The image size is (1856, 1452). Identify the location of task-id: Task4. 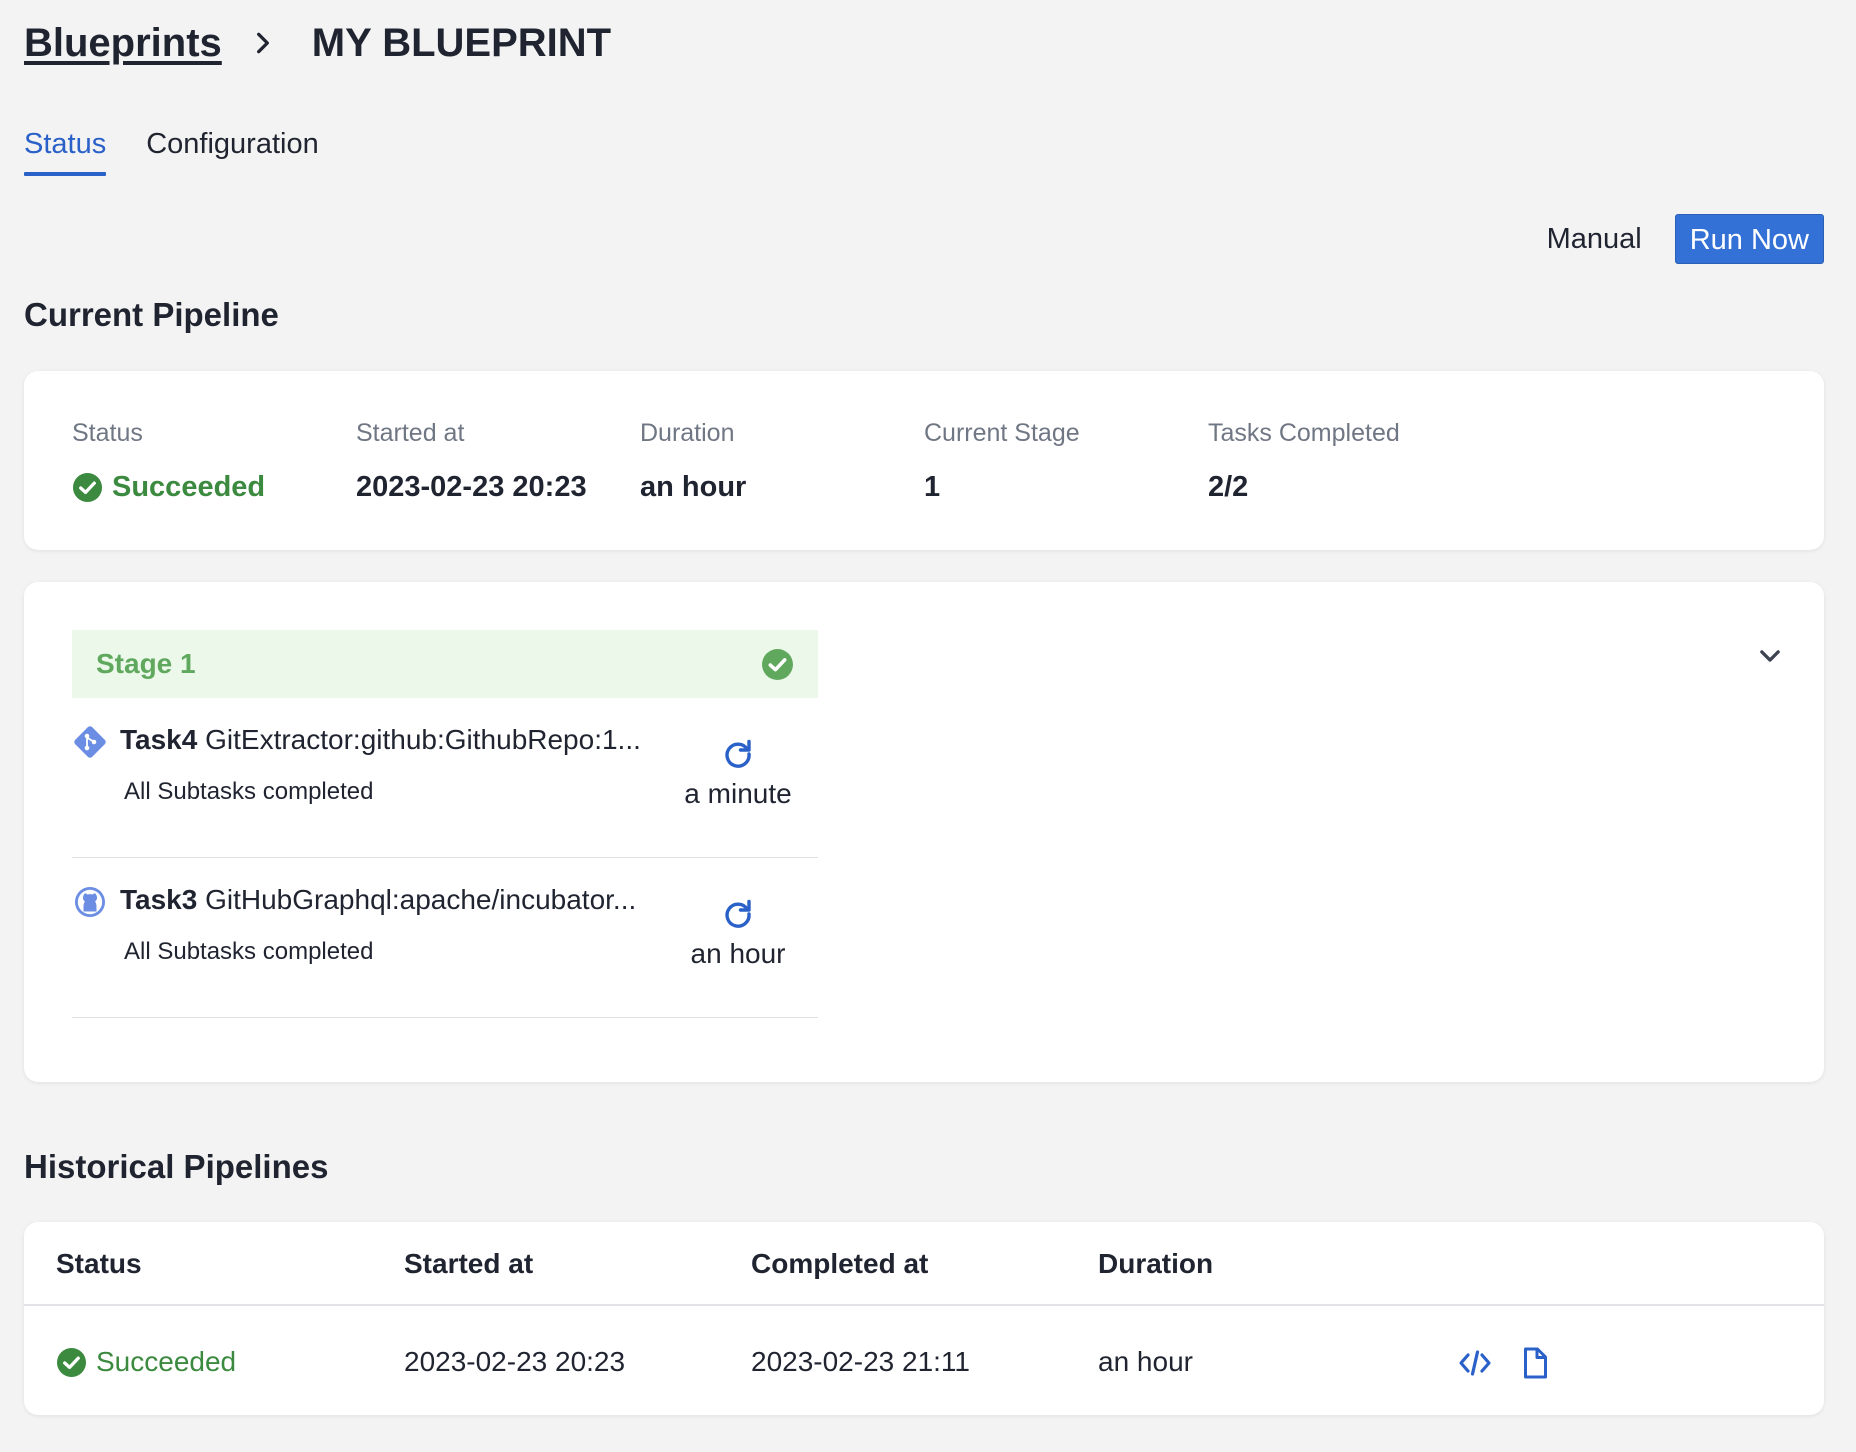
(159, 739).